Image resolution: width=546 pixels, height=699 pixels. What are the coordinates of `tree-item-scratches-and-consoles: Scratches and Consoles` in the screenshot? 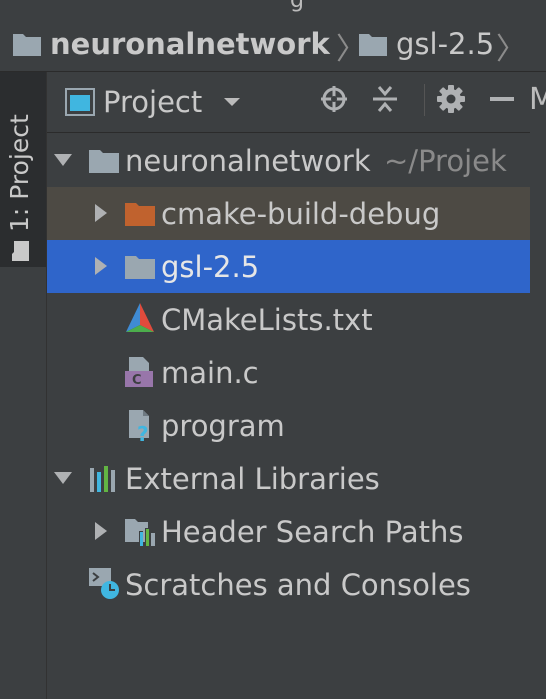 It's located at (288, 584).